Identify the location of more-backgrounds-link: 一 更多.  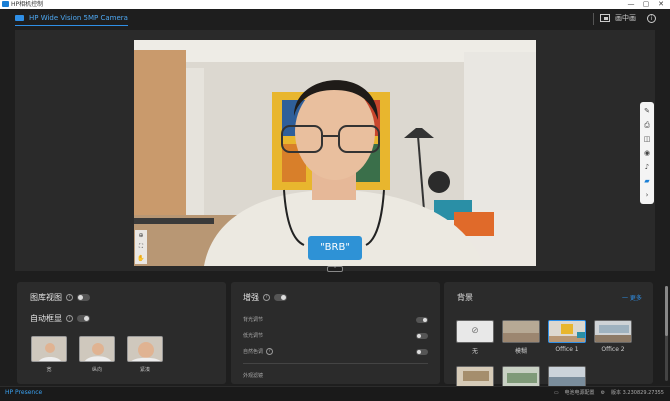
(632, 297).